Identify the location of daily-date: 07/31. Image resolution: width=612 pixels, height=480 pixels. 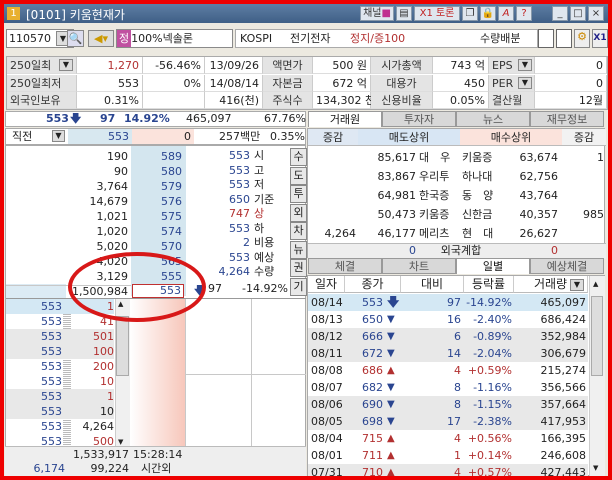
(327, 471).